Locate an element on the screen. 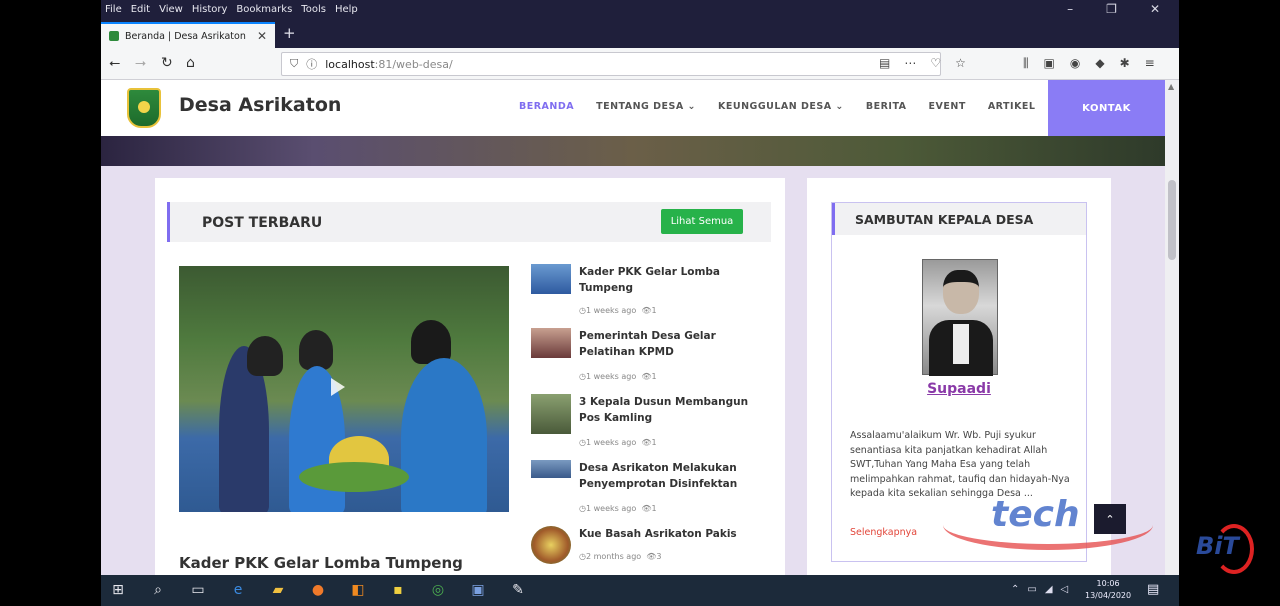 The width and height of the screenshot is (1280, 606). kontak-button: KONTAK is located at coordinates (1106, 108).